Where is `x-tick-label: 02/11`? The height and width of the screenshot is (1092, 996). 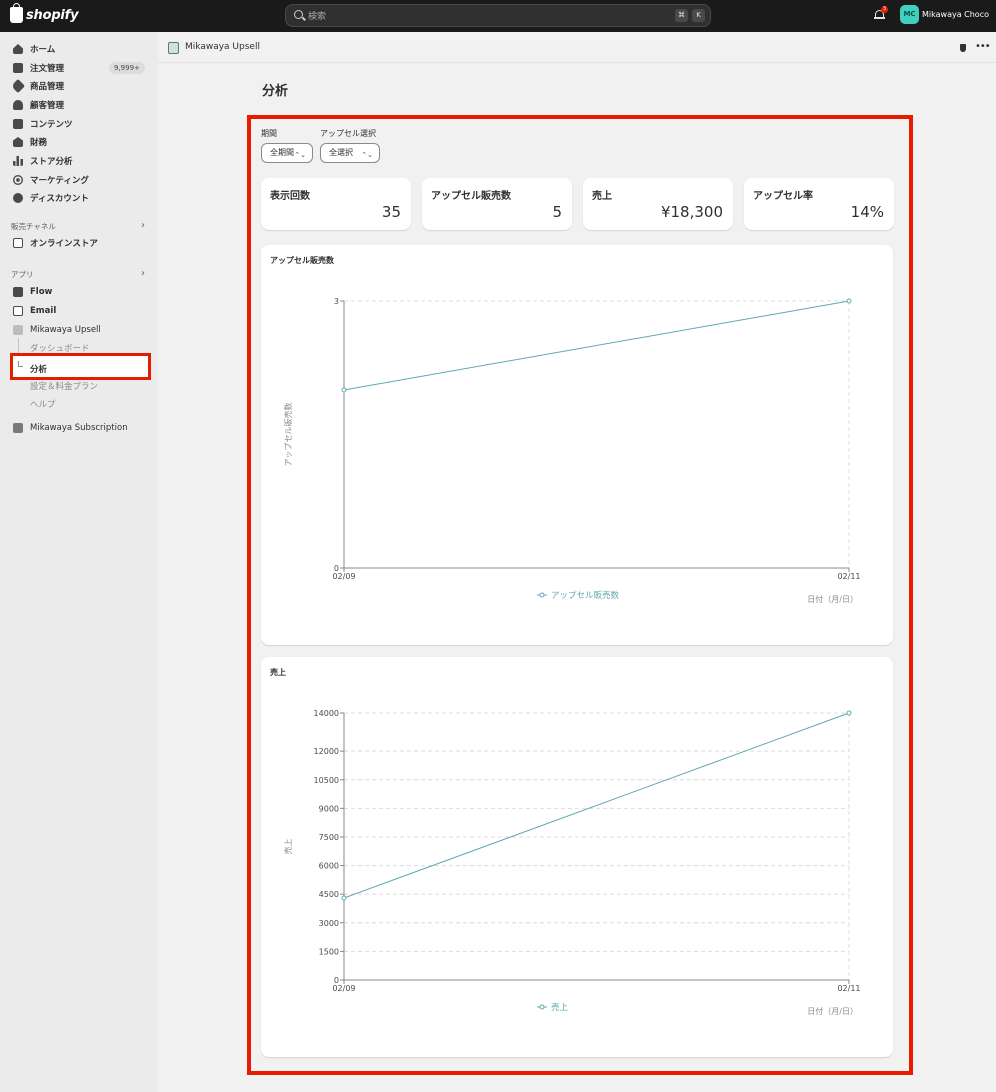
x-tick-label: 02/11 is located at coordinates (848, 988).